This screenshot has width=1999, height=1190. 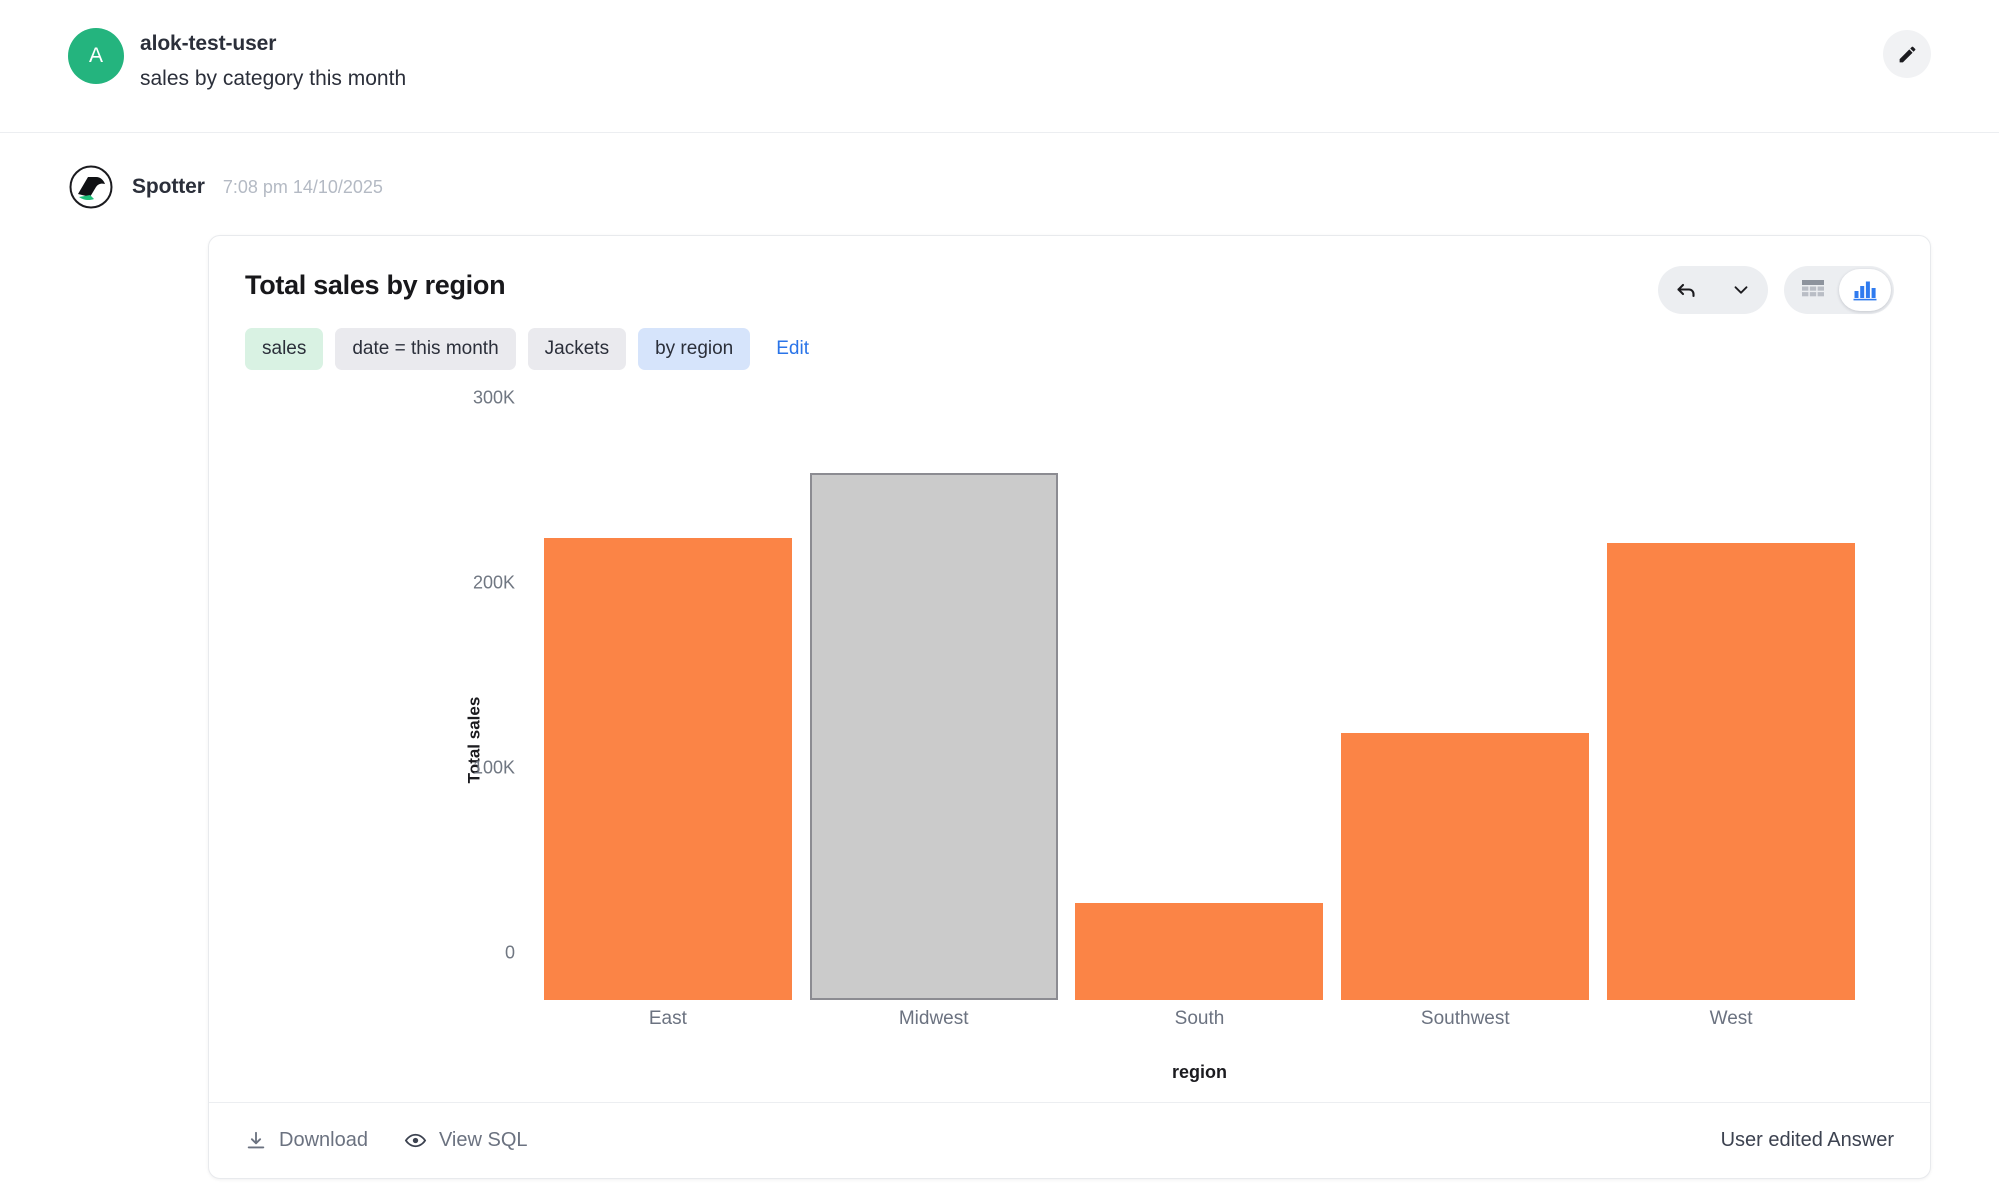 I want to click on bar-slot-southwest, so click(x=1465, y=695).